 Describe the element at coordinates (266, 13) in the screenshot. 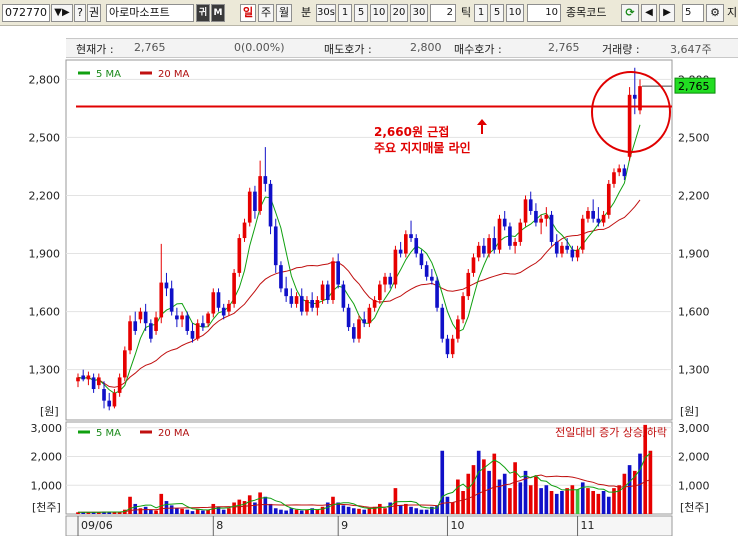

I see `period-week-button: 주` at that location.